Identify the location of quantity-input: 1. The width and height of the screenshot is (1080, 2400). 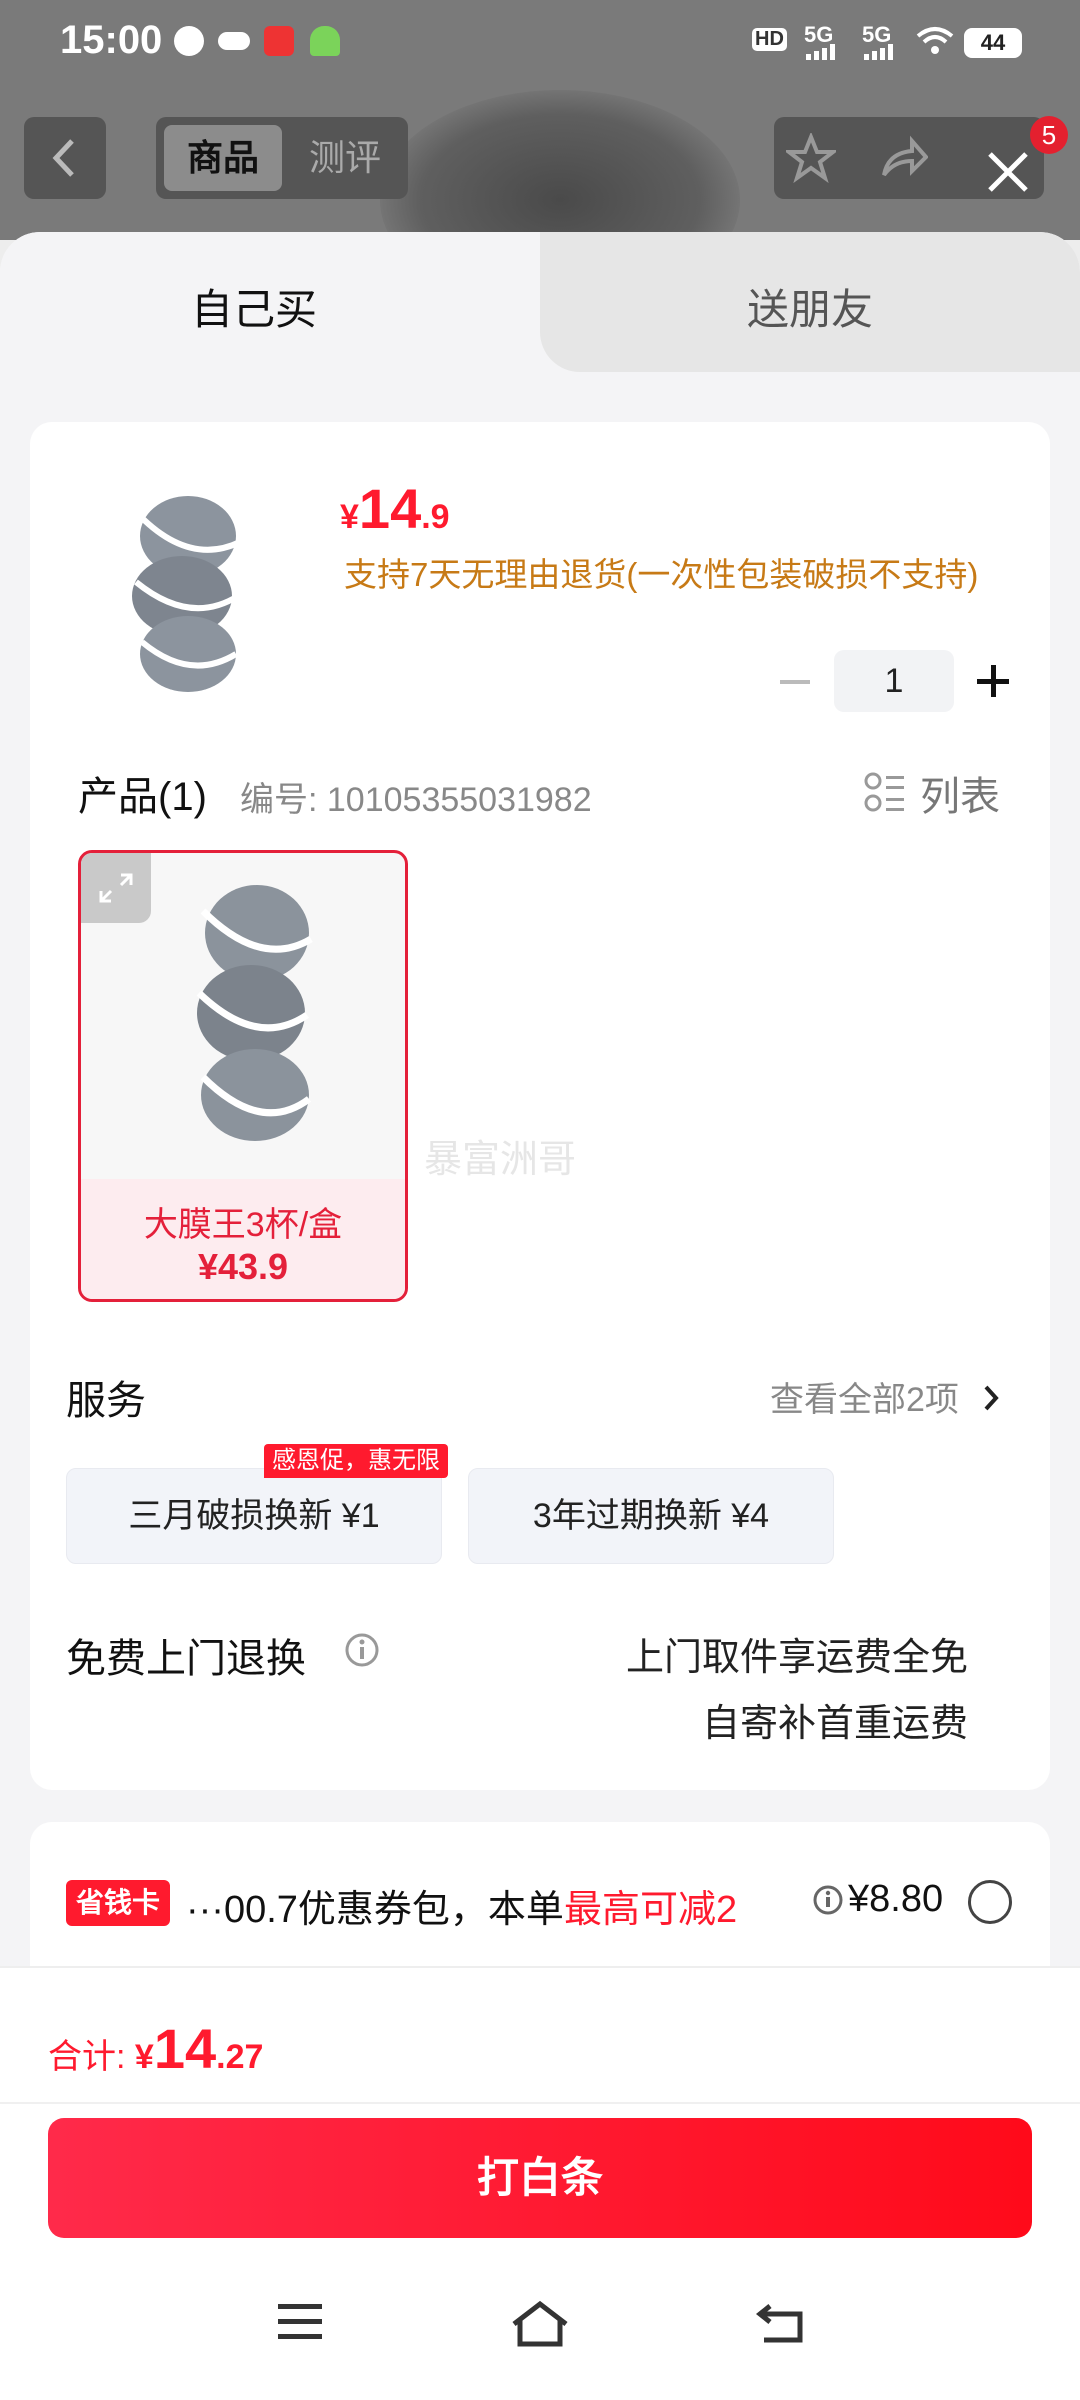
(894, 681).